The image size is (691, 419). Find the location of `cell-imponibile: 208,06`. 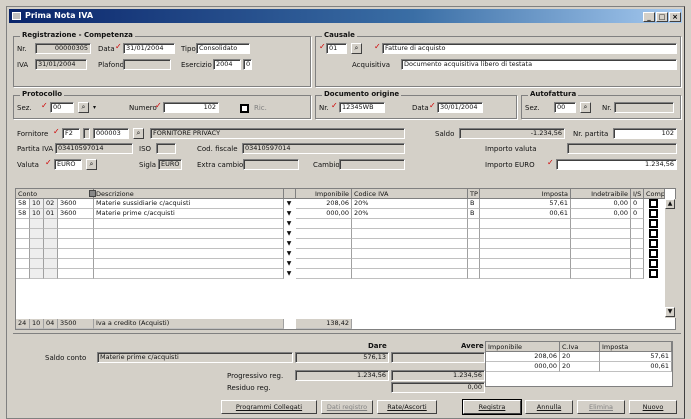

cell-imponibile: 208,06 is located at coordinates (324, 204).